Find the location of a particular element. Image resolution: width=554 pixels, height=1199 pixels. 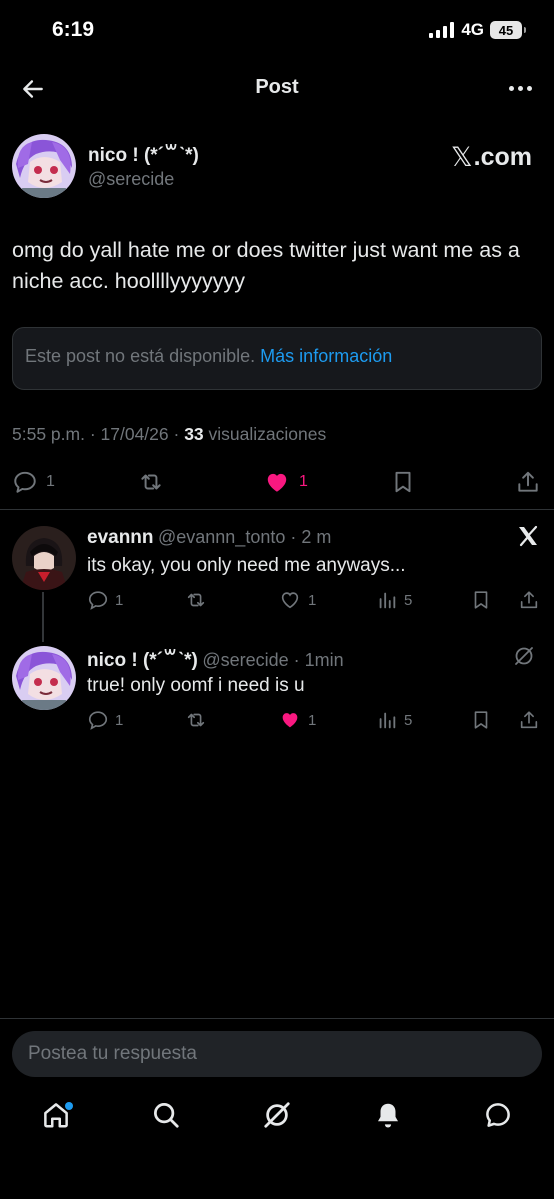

thread-connector is located at coordinates (43, 617).